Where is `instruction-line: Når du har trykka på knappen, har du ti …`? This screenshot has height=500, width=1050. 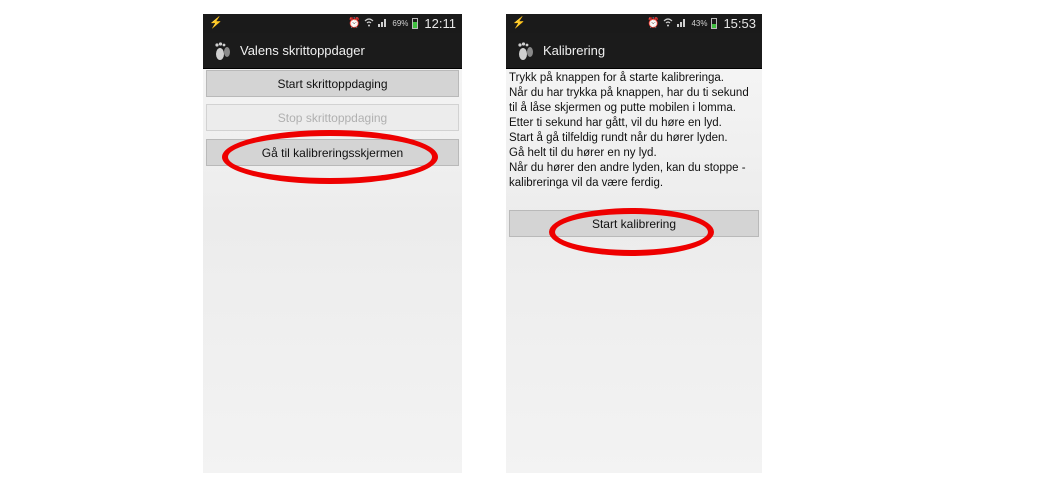
instruction-line: Når du har trykka på knappen, har du ti … is located at coordinates (629, 100).